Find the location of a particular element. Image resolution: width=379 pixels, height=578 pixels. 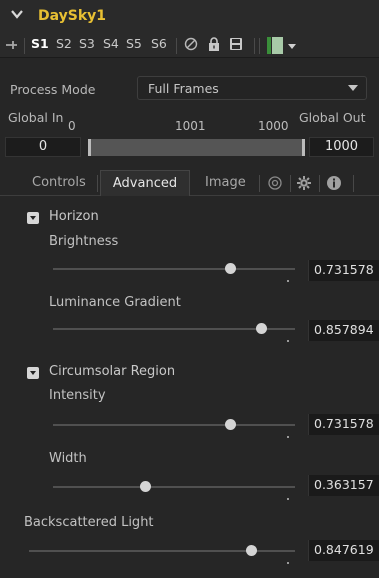

slot-s3: S3 is located at coordinates (87, 43).